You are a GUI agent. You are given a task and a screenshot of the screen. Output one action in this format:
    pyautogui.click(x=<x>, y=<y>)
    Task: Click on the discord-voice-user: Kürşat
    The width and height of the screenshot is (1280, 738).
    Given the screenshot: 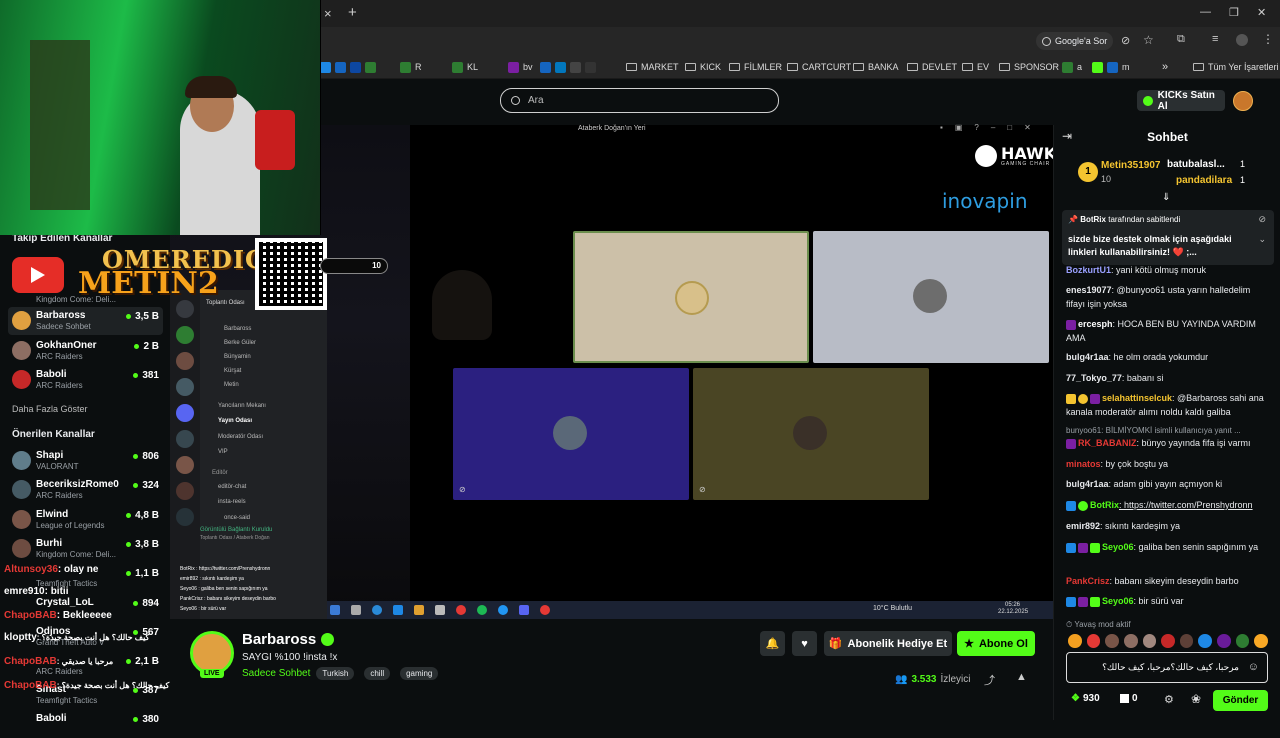 What is the action you would take?
    pyautogui.click(x=232, y=371)
    